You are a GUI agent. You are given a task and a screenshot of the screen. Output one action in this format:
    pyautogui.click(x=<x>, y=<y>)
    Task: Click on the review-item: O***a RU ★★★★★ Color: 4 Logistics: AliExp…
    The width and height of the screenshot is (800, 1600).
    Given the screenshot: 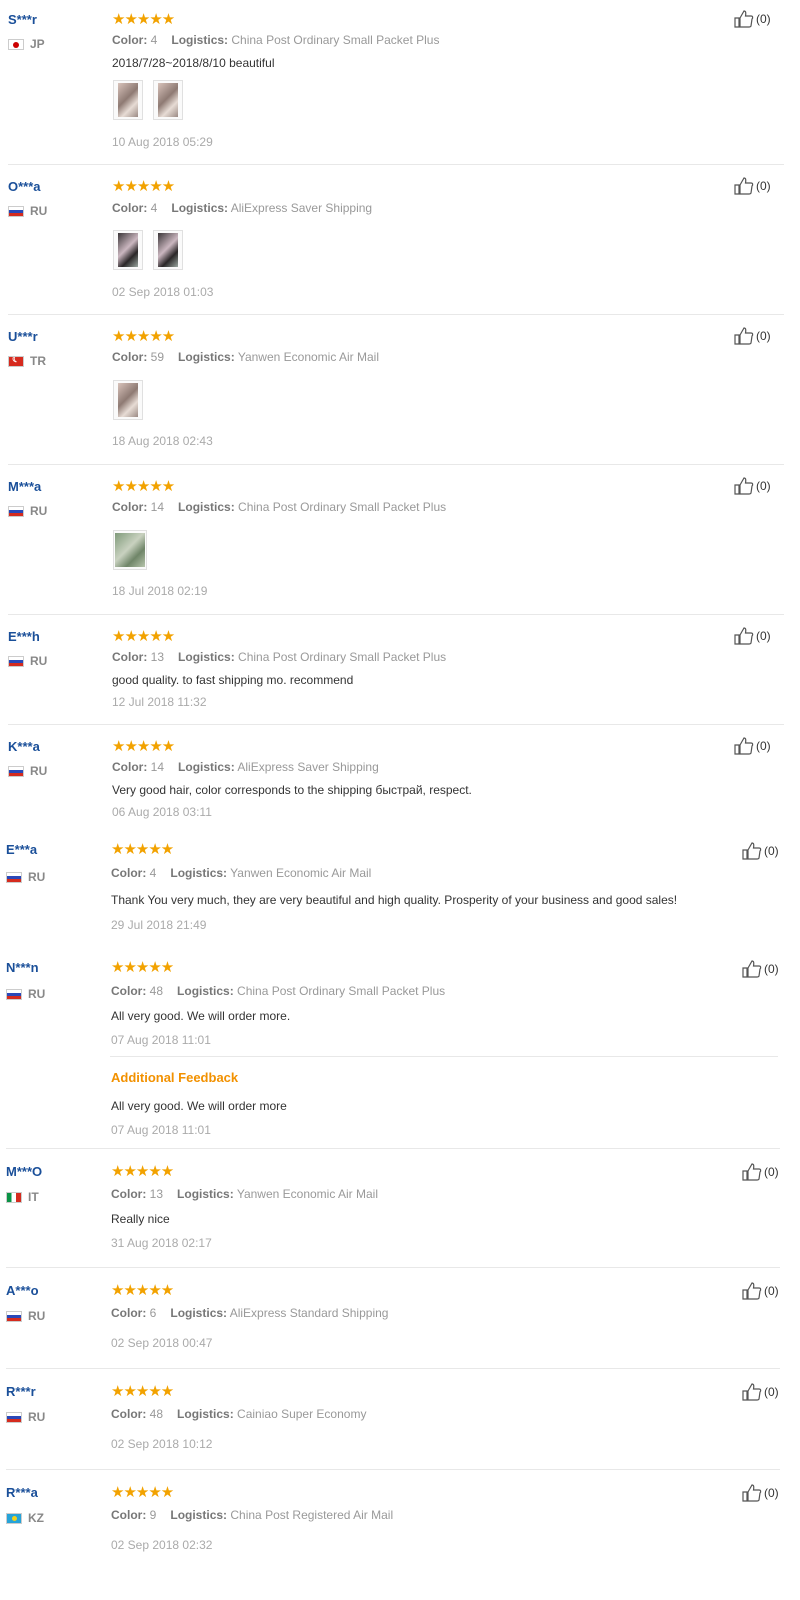 What is the action you would take?
    pyautogui.click(x=400, y=240)
    